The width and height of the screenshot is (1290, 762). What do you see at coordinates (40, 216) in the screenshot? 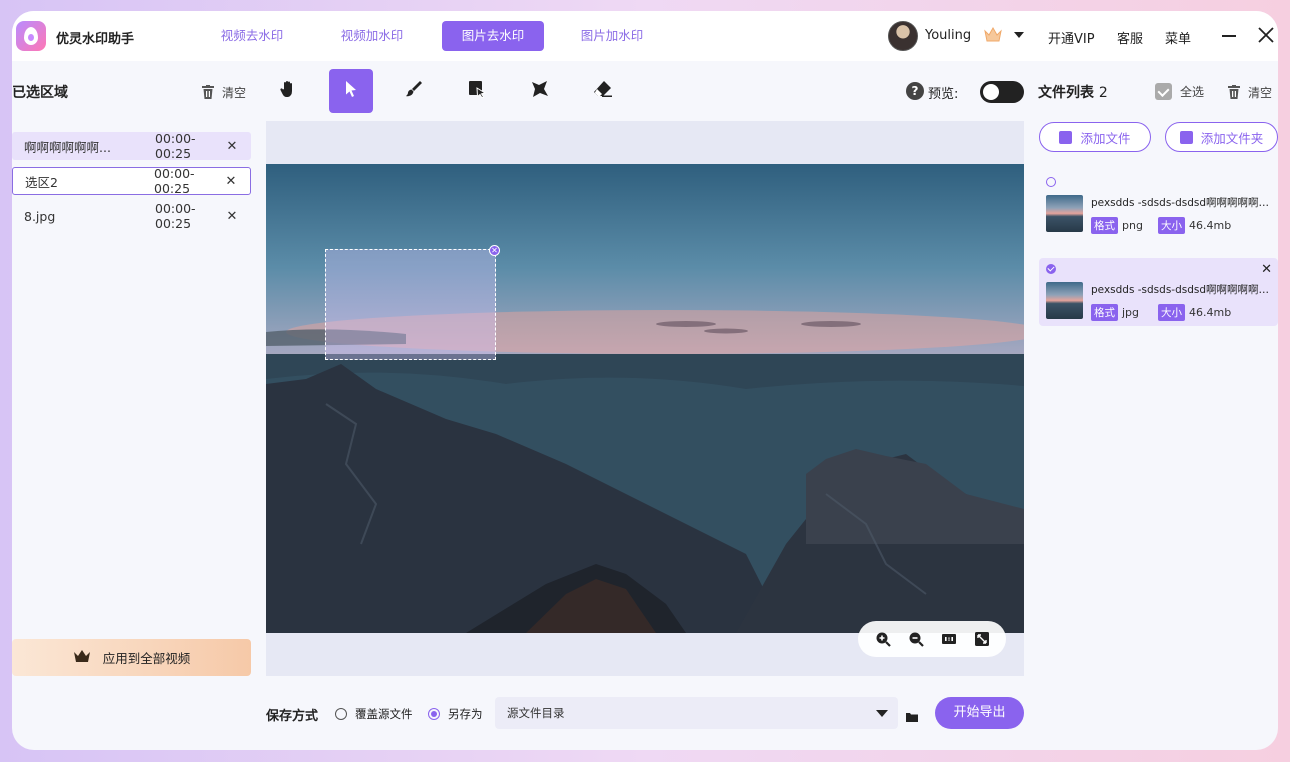
I see `region-name: 8.jpg` at bounding box center [40, 216].